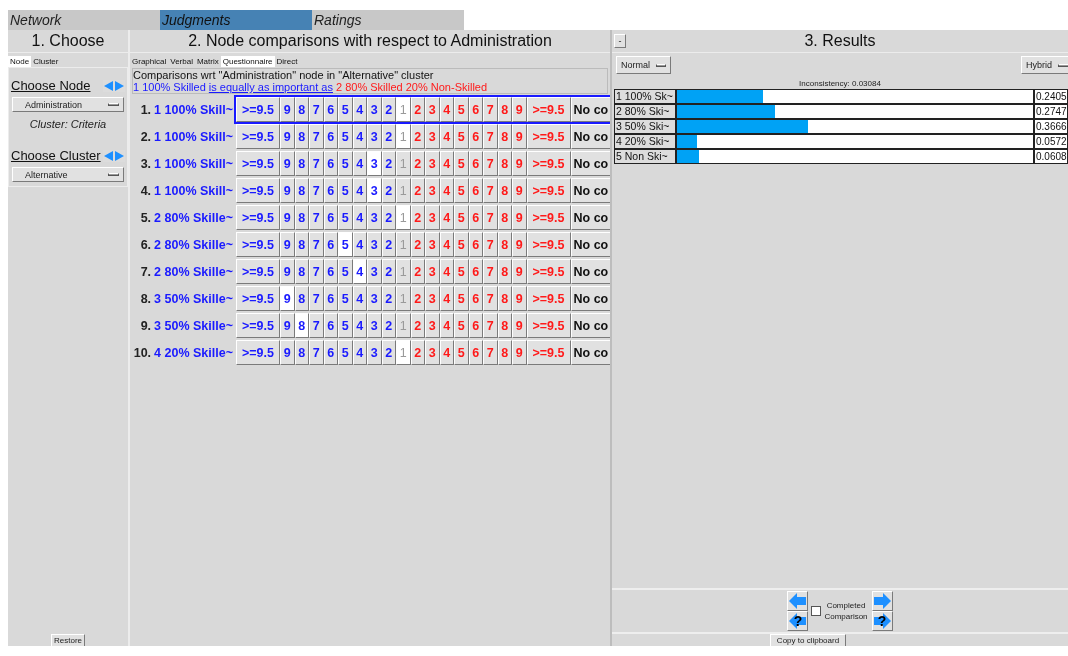  I want to click on collapse-button: -, so click(620, 41).